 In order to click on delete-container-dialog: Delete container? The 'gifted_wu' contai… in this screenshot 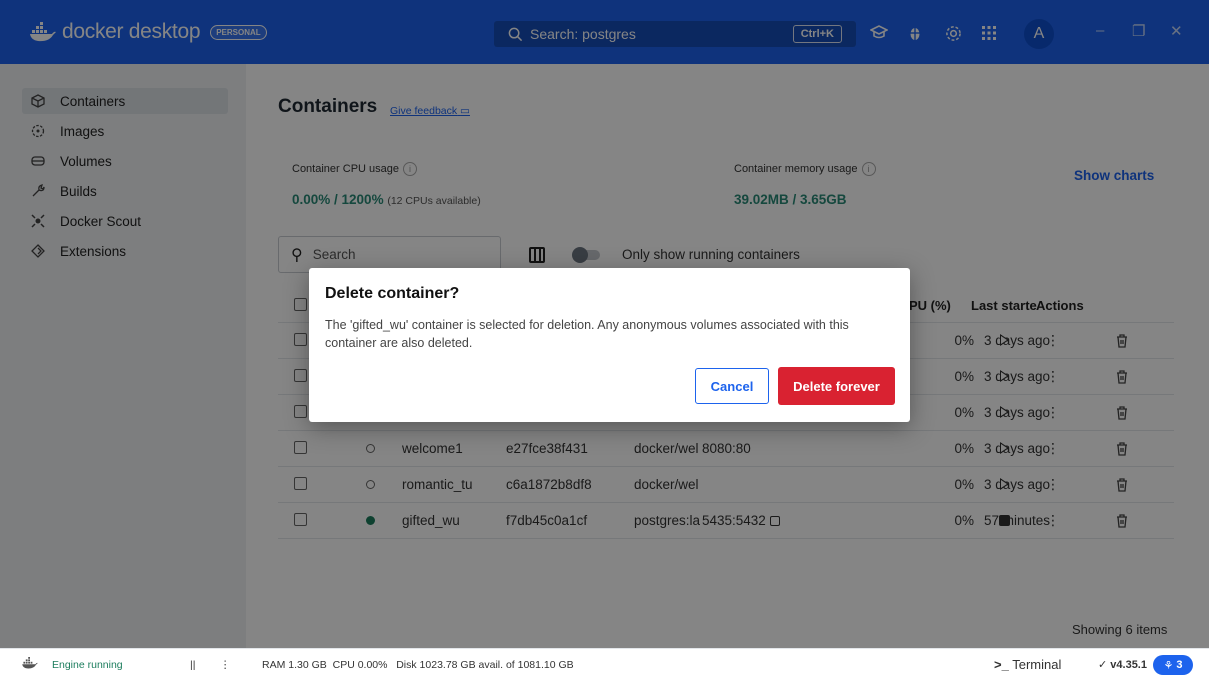, I will do `click(609, 345)`.